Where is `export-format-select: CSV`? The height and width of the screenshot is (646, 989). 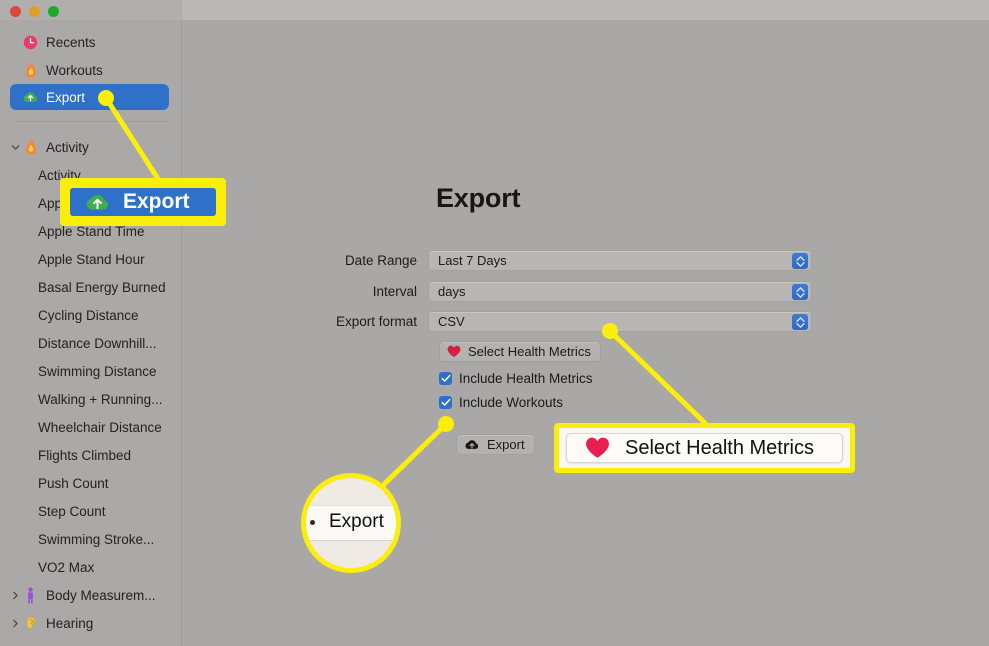 export-format-select: CSV is located at coordinates (620, 321).